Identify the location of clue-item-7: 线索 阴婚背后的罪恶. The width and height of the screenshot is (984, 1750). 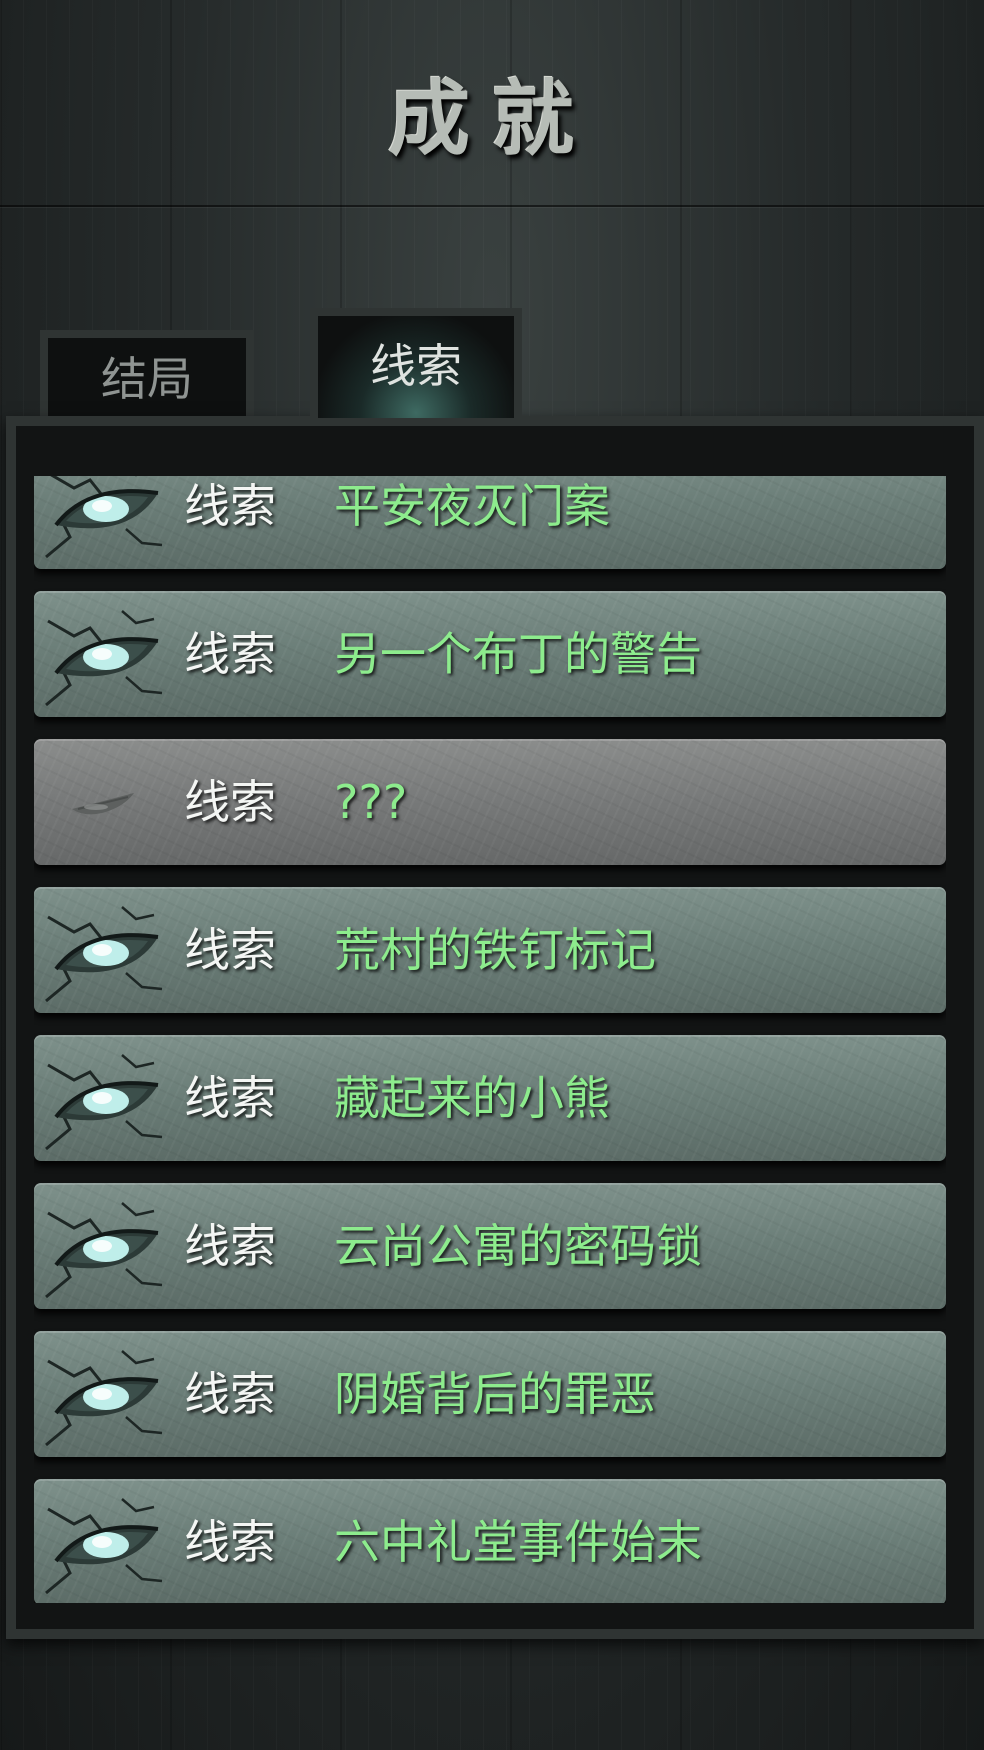
(490, 1394).